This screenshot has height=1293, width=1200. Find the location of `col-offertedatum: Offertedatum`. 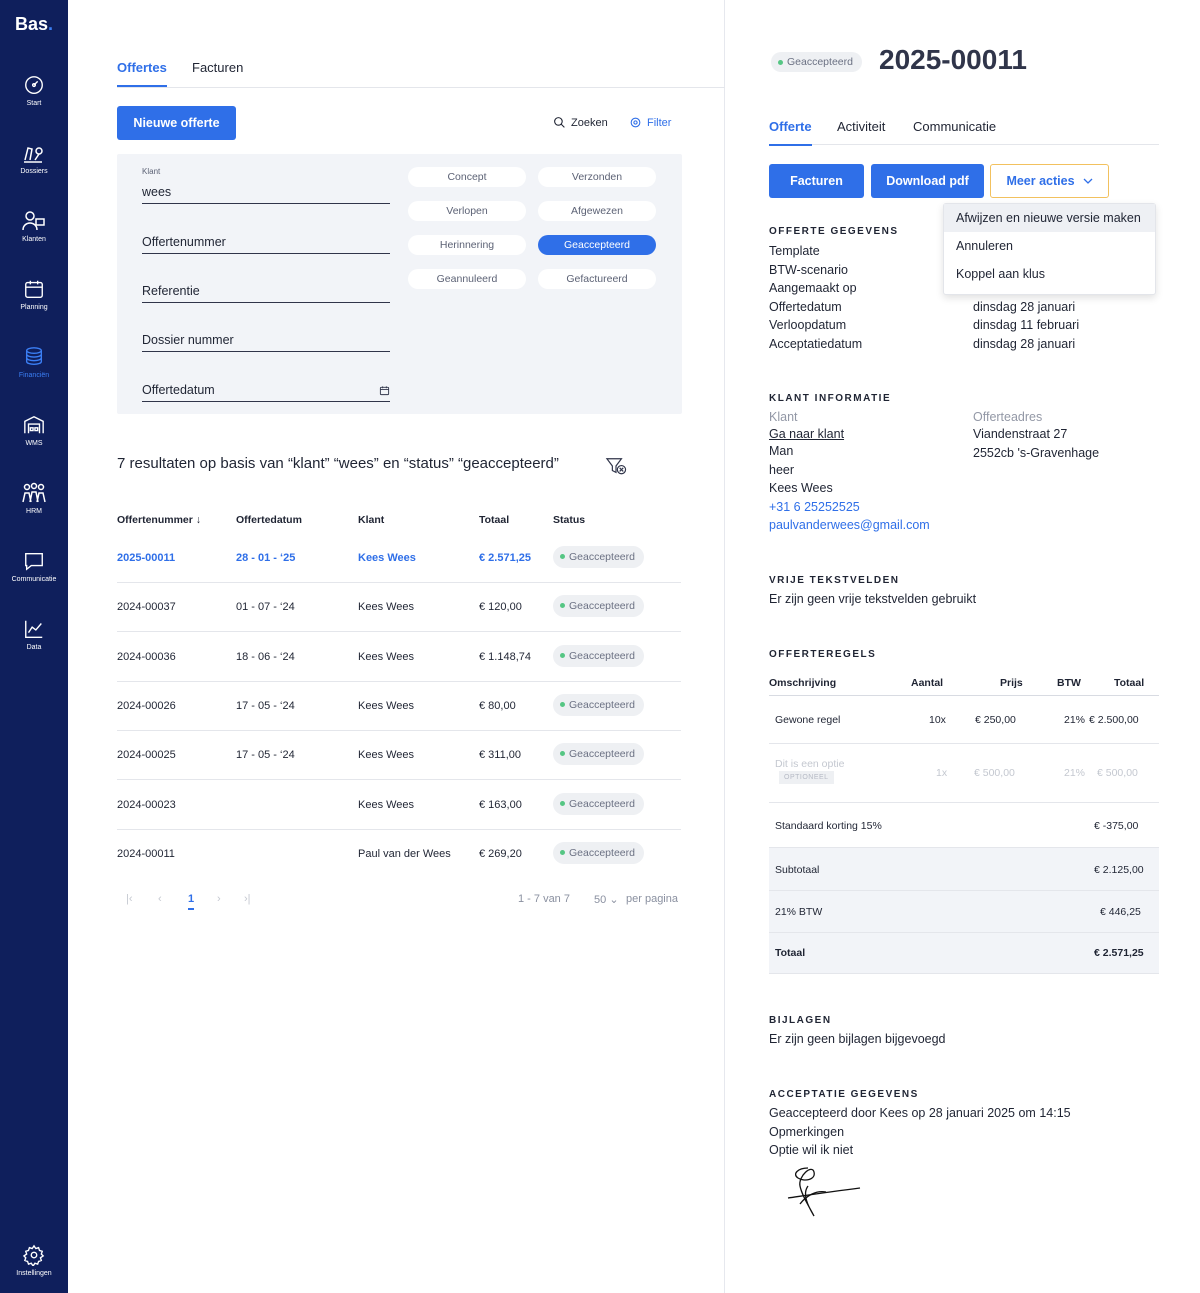

col-offertedatum: Offertedatum is located at coordinates (269, 520).